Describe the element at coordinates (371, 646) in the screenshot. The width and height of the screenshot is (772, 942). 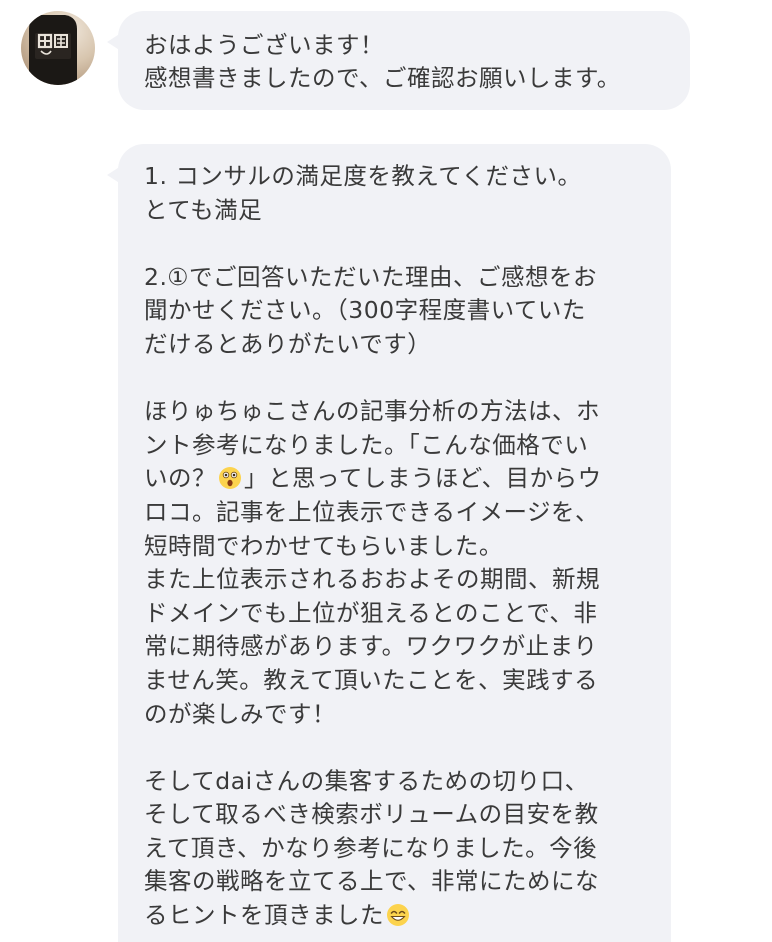
I see `answer-line: 常に期待感があります。ワクワクが止まり` at that location.